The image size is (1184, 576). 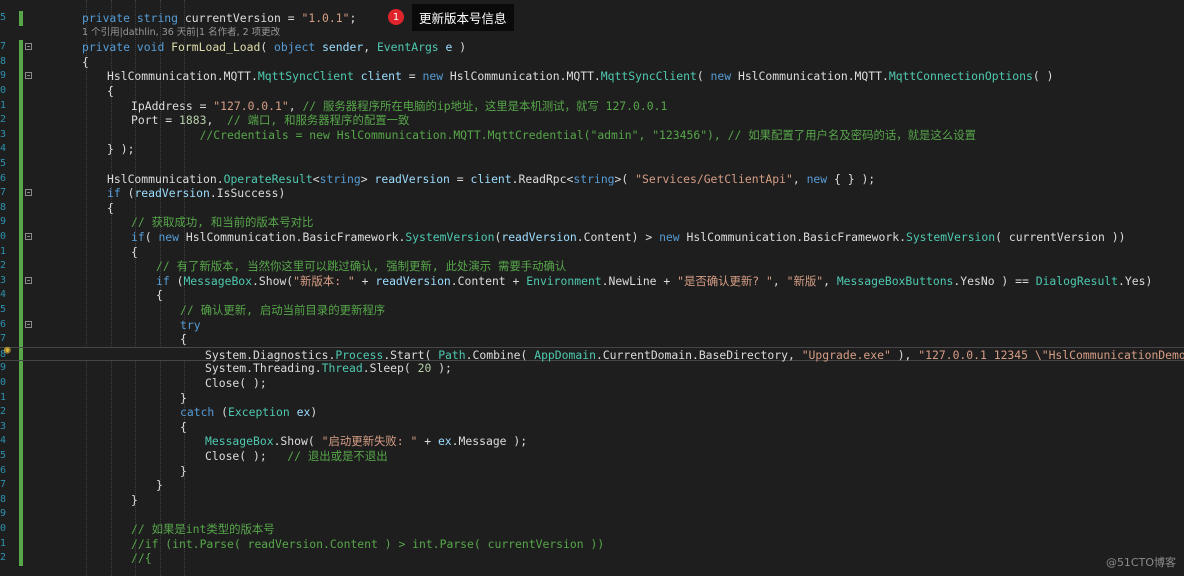 I want to click on code-line: 1}, so click(x=592, y=398).